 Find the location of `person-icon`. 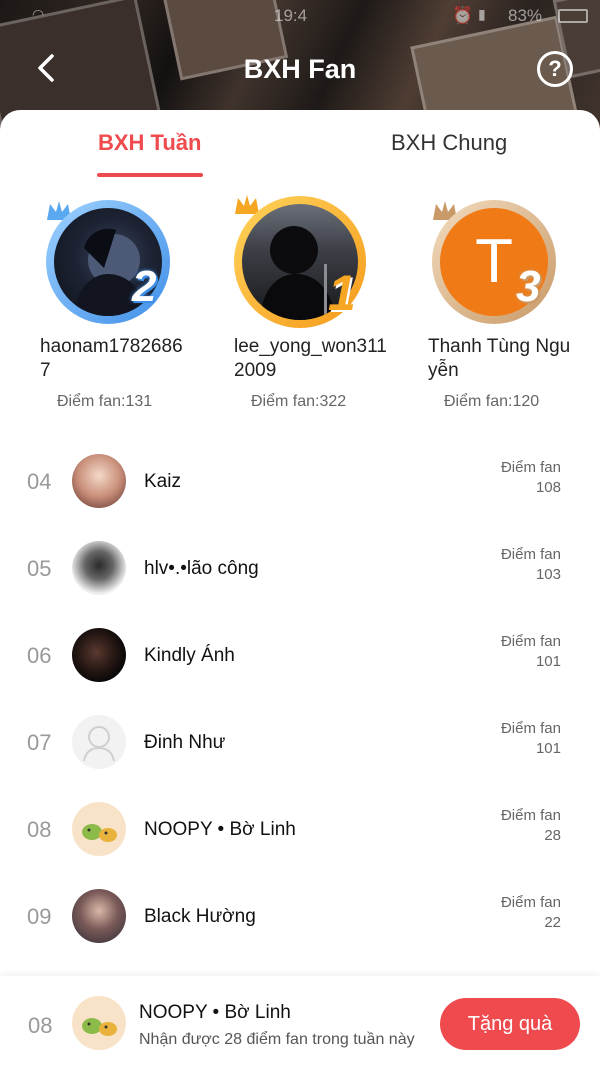

person-icon is located at coordinates (99, 744).